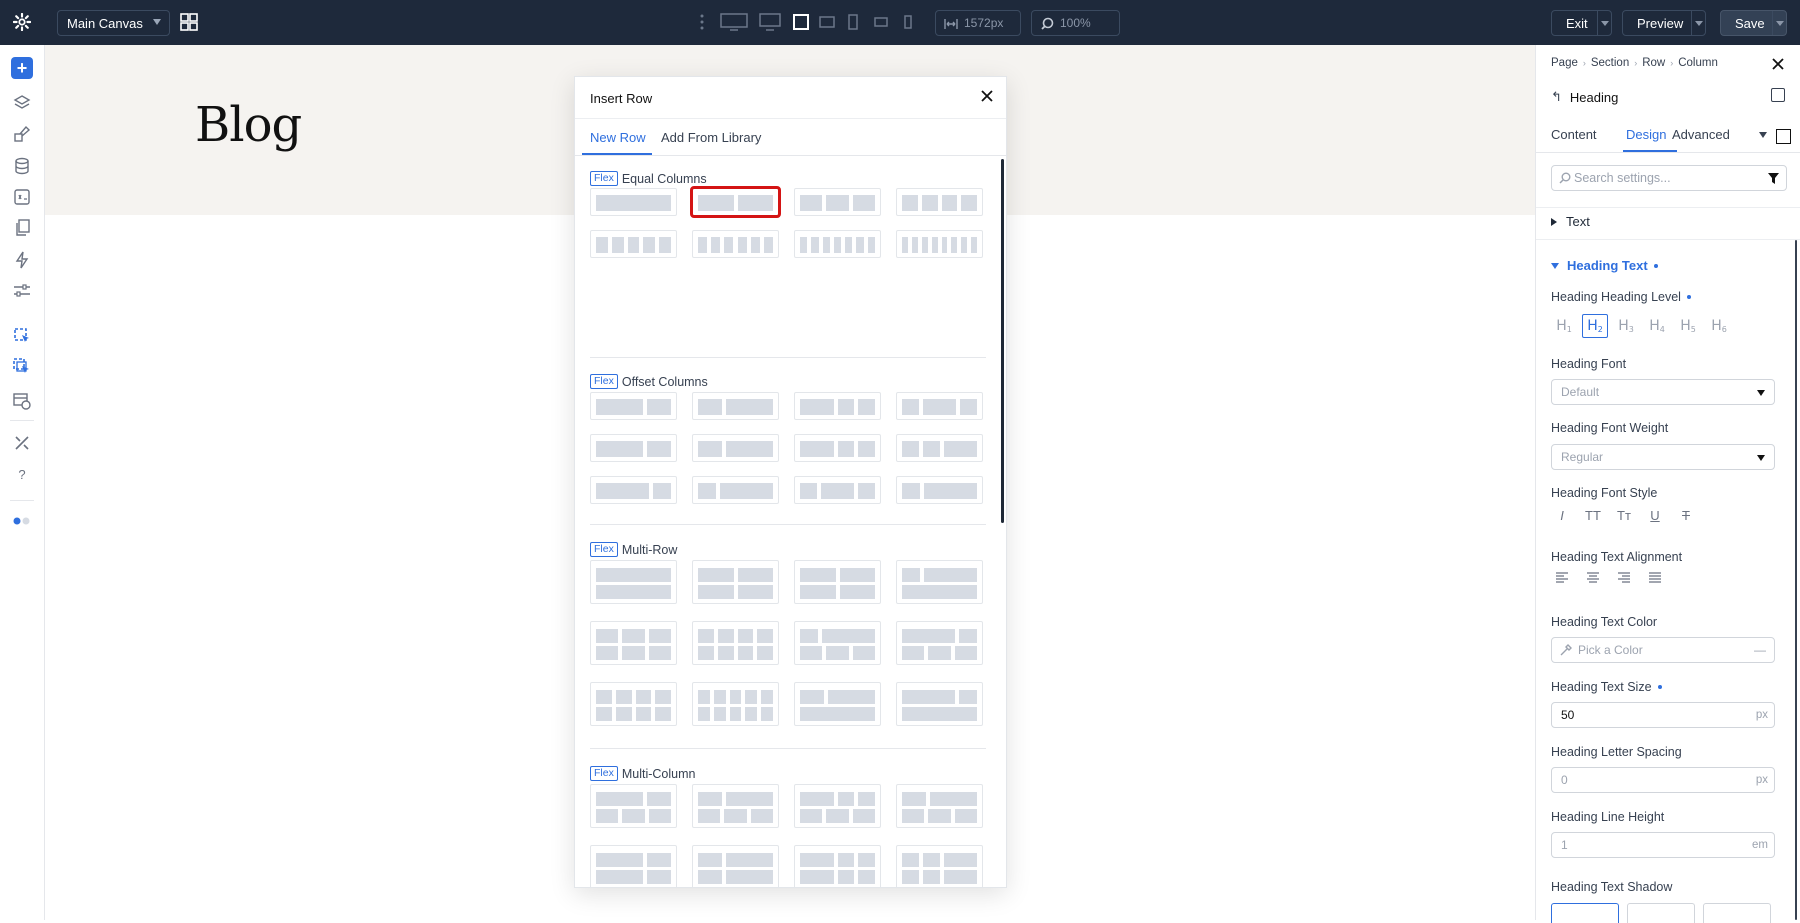 This screenshot has height=923, width=1800. What do you see at coordinates (1663, 845) in the screenshot?
I see `heading-line-height-input: 1 em` at bounding box center [1663, 845].